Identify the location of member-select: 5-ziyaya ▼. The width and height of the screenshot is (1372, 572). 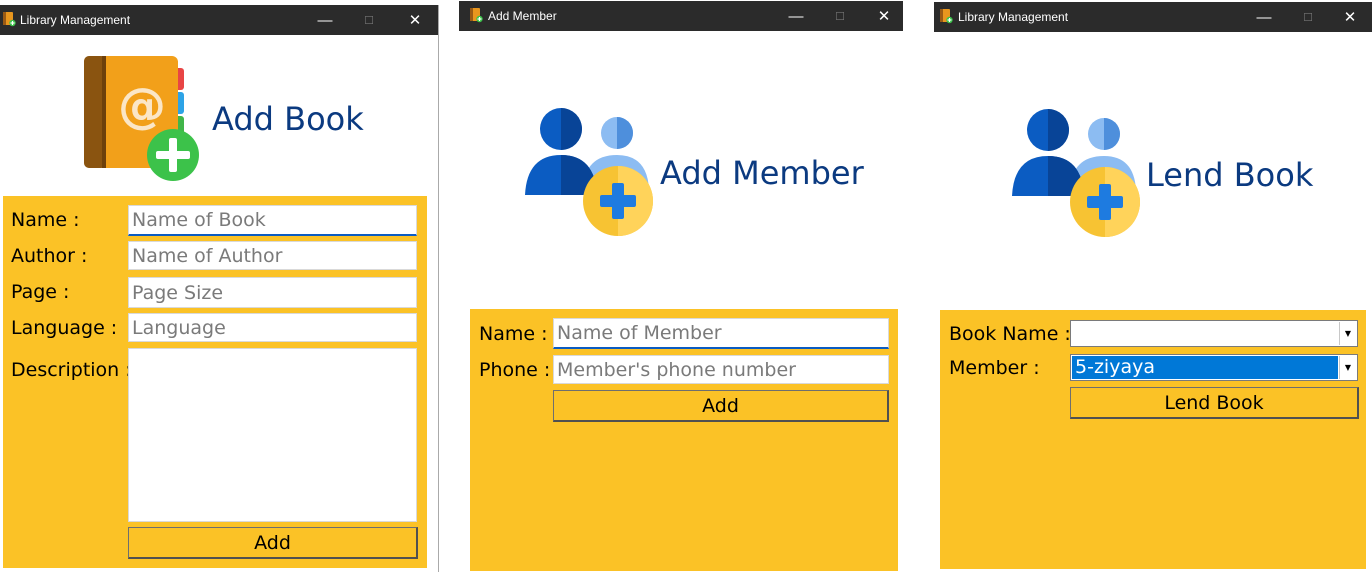
(1214, 367).